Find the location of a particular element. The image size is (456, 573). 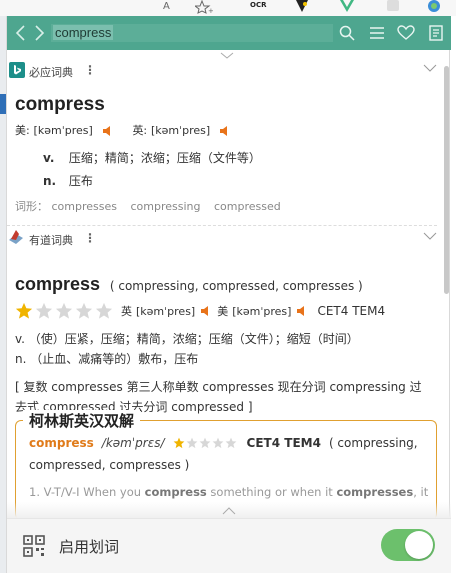

youdao-section-more-icon: ⋮ is located at coordinates (90, 238).